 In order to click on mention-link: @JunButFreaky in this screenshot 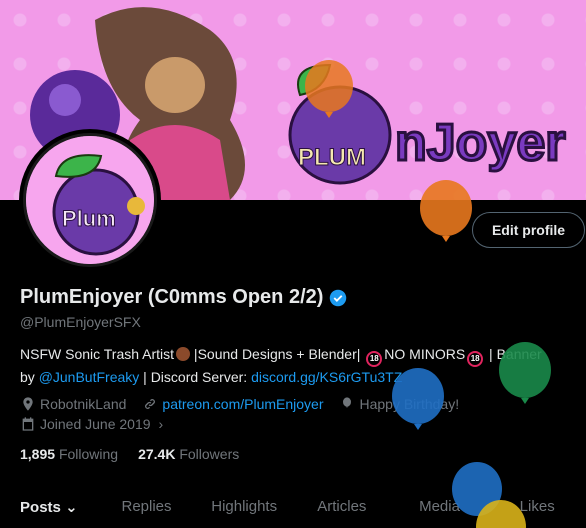, I will do `click(89, 377)`.